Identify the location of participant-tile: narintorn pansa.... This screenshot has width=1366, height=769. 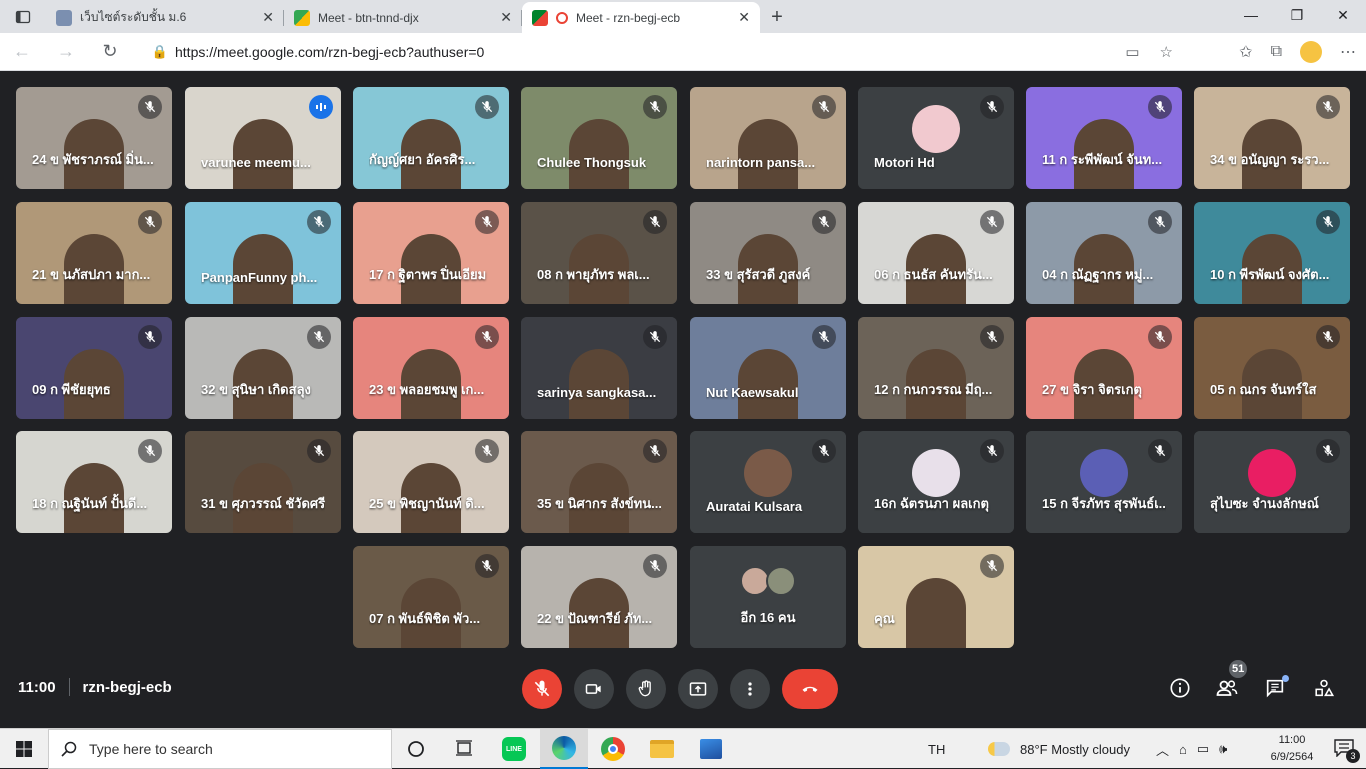
(768, 138).